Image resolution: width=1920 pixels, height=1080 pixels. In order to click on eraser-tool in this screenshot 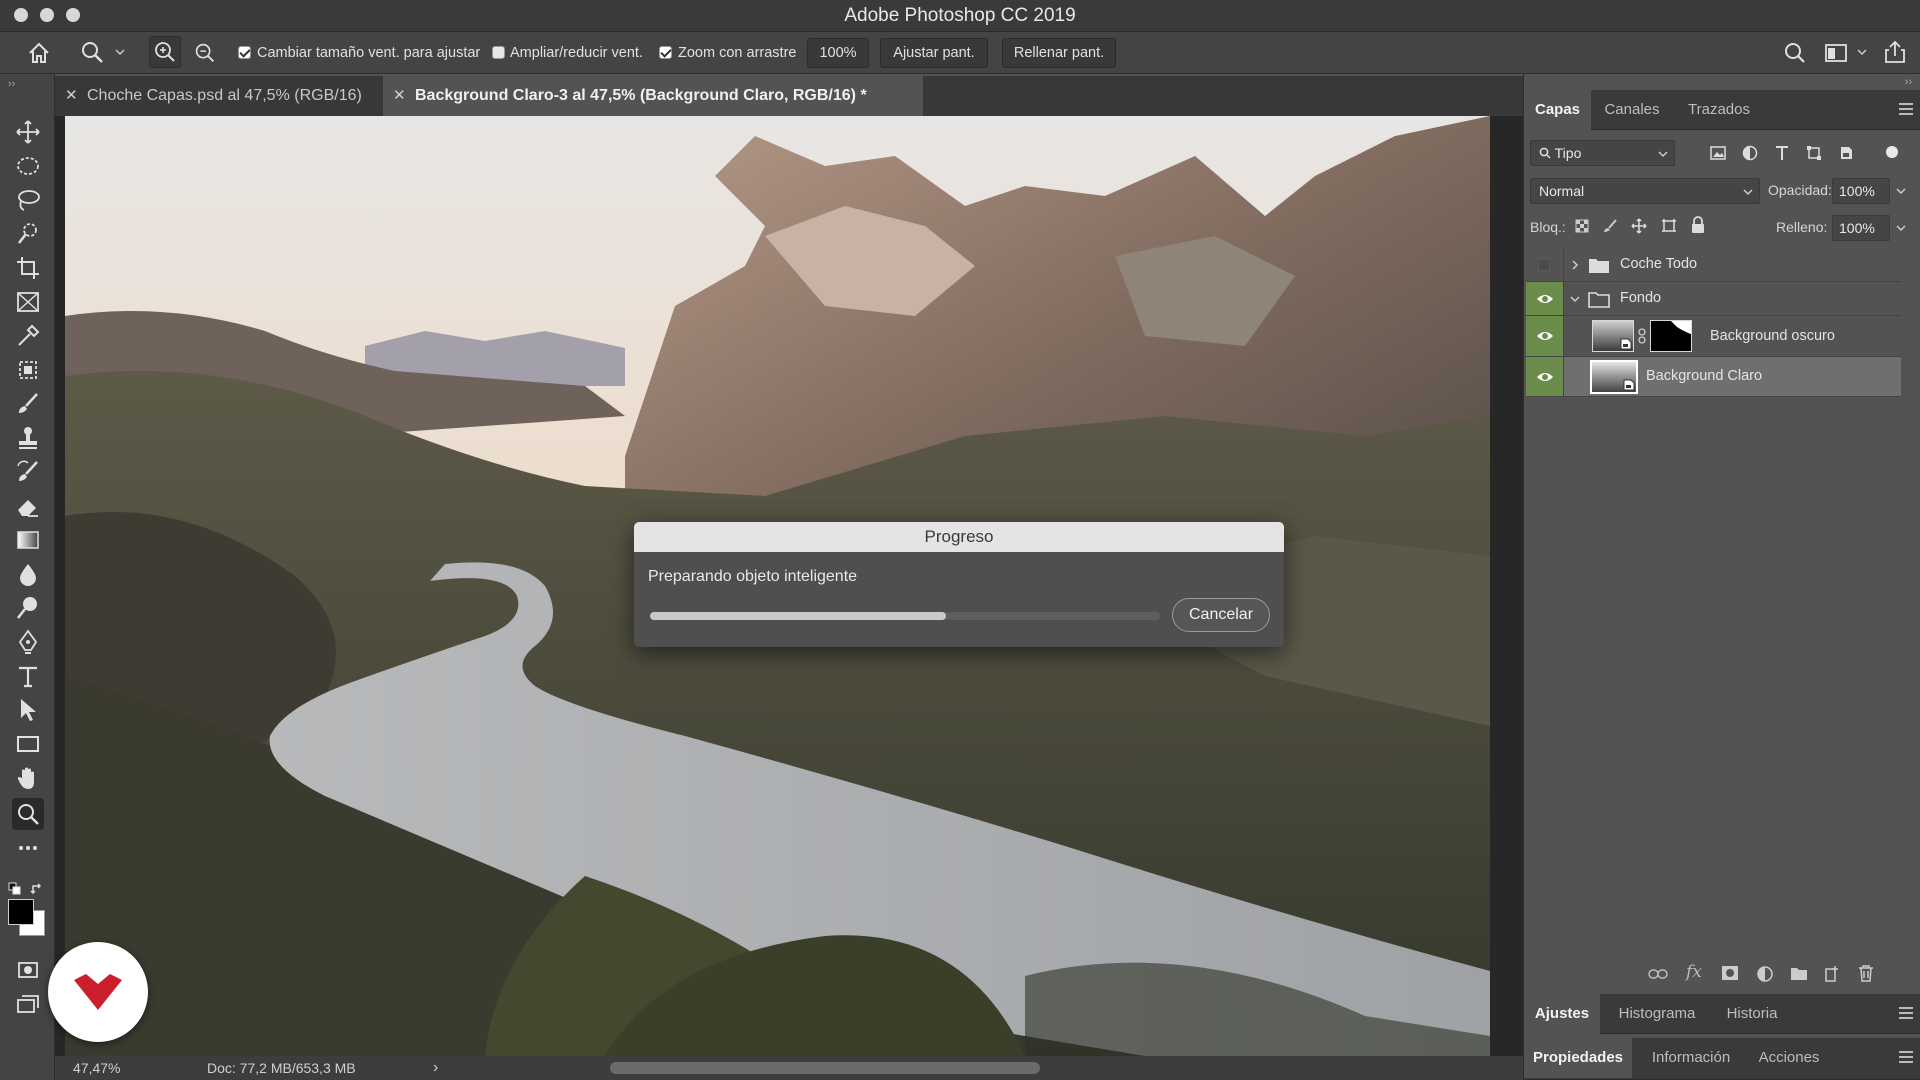, I will do `click(28, 506)`.